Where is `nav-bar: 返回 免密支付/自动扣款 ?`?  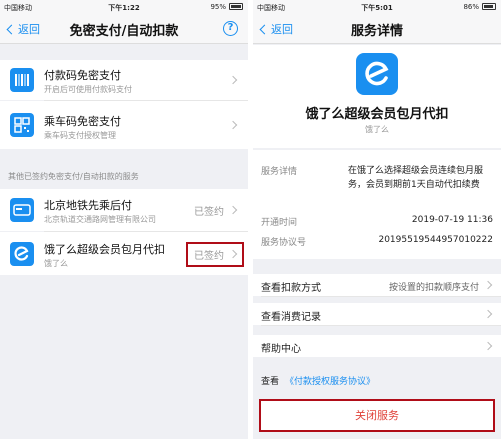
nav-bar: 返回 免密支付/自动扣款 ? is located at coordinates (124, 29).